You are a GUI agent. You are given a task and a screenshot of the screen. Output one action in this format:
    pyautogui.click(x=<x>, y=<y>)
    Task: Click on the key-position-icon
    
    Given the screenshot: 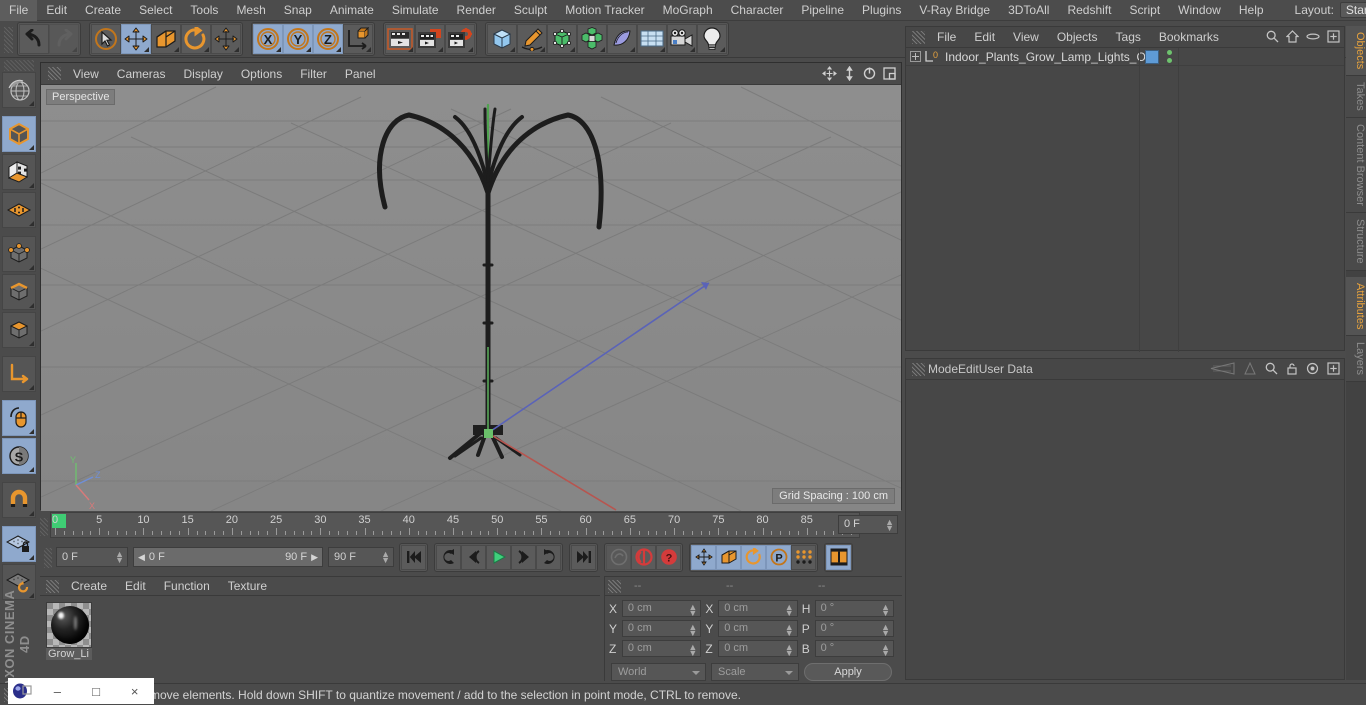 What is the action you would take?
    pyautogui.click(x=703, y=557)
    